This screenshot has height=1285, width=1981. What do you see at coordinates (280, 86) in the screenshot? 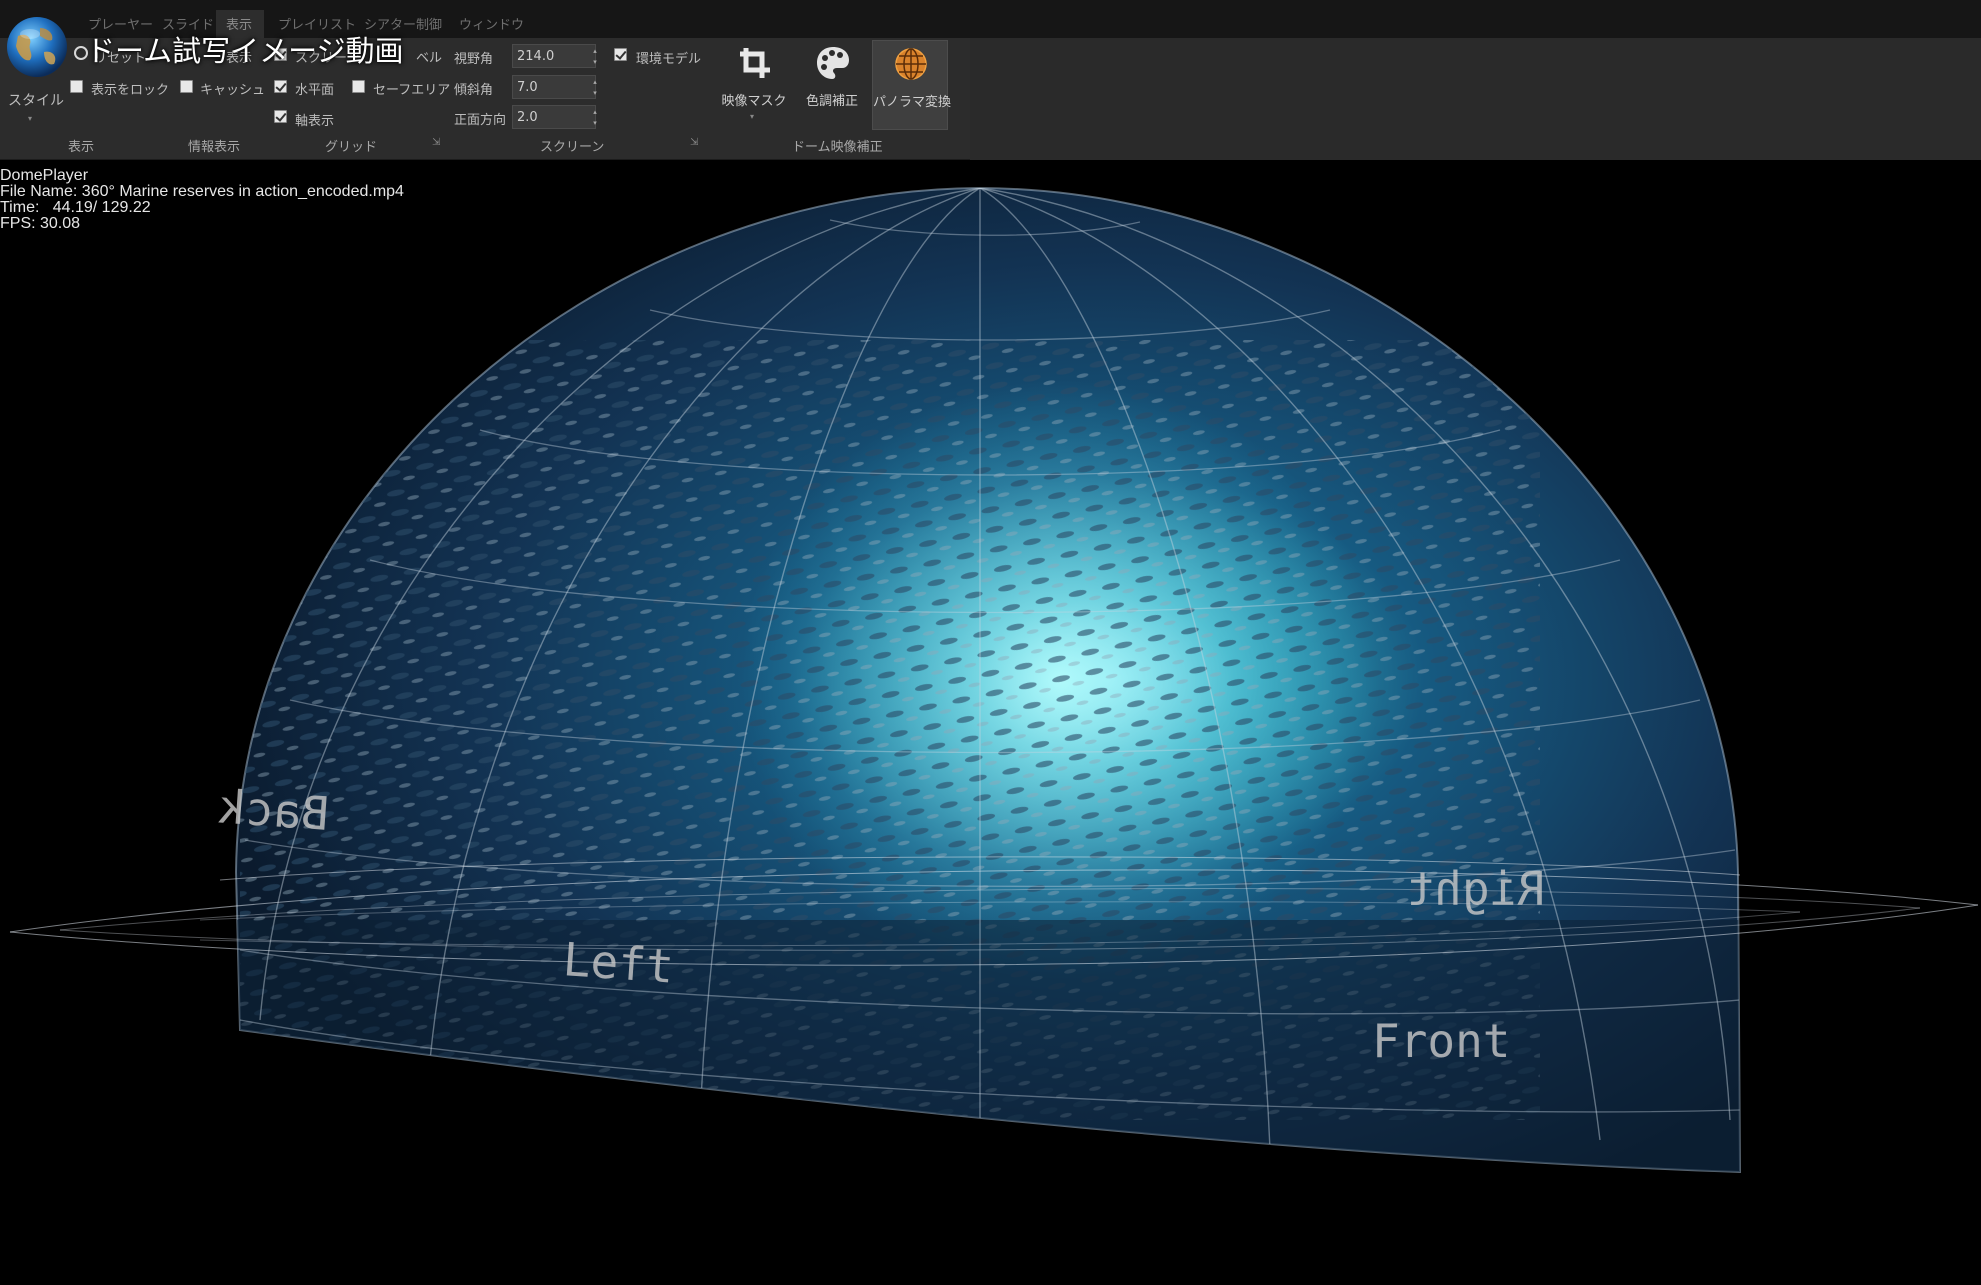
I see `horizon-checkbox` at bounding box center [280, 86].